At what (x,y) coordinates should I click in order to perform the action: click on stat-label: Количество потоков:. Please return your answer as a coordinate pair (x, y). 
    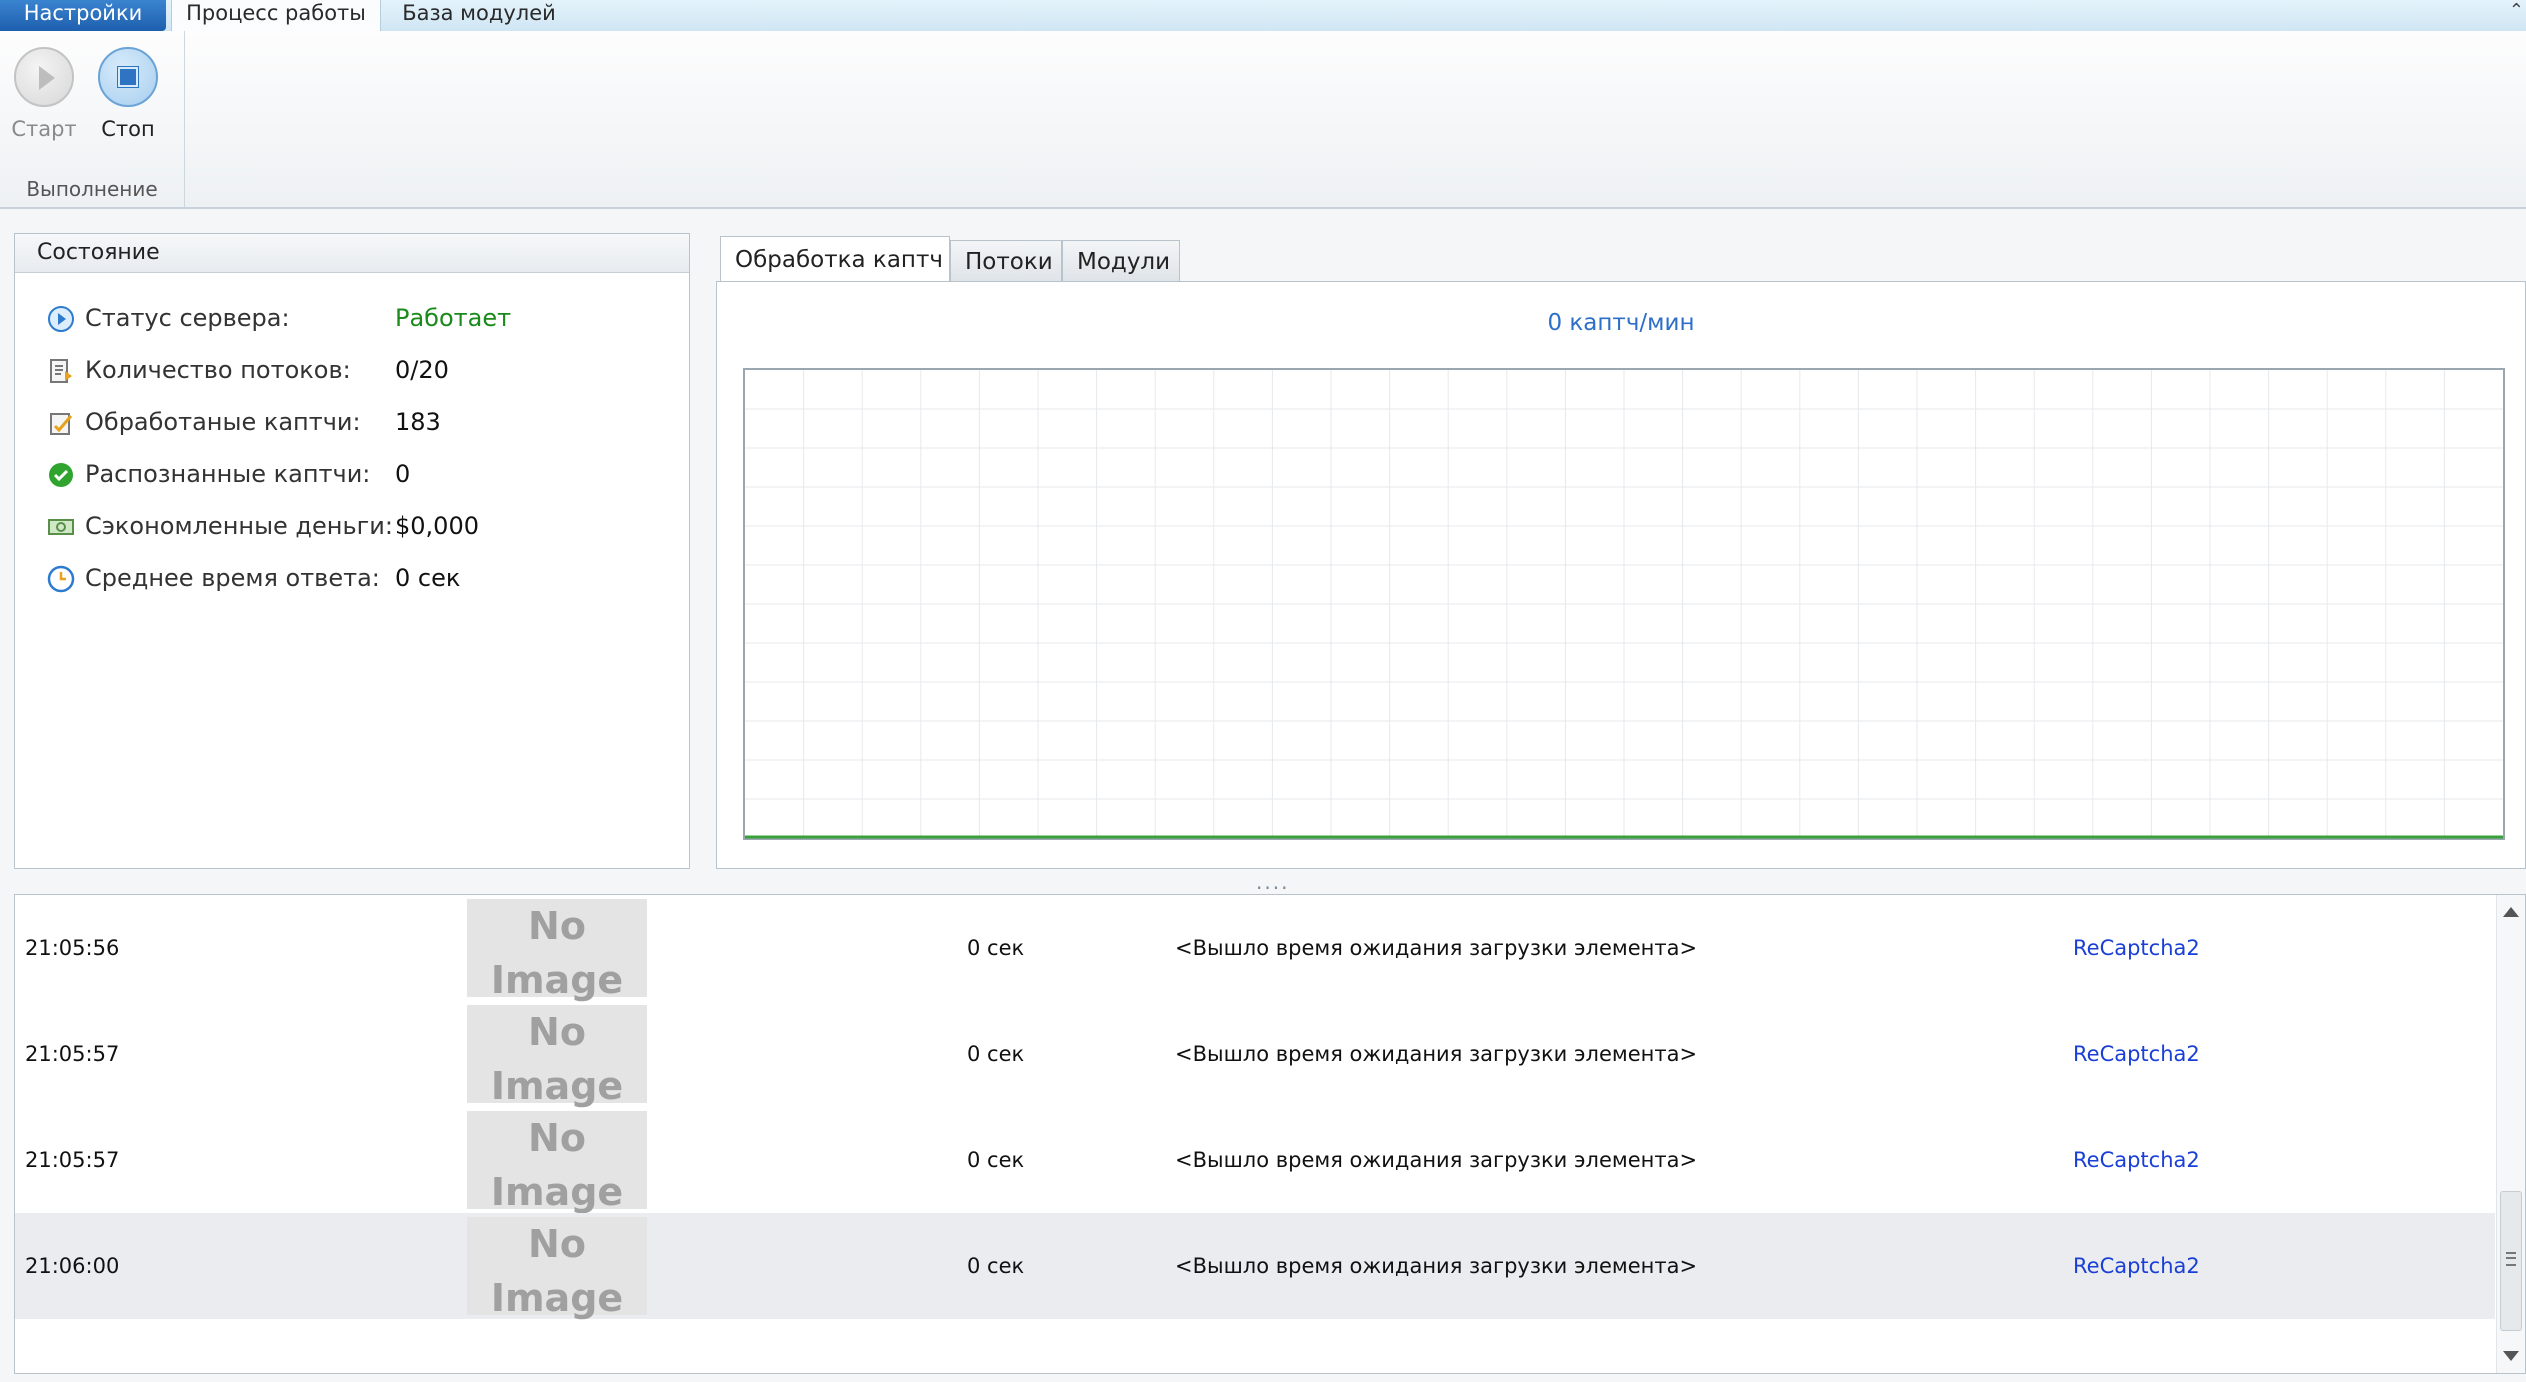
    Looking at the image, I should click on (218, 370).